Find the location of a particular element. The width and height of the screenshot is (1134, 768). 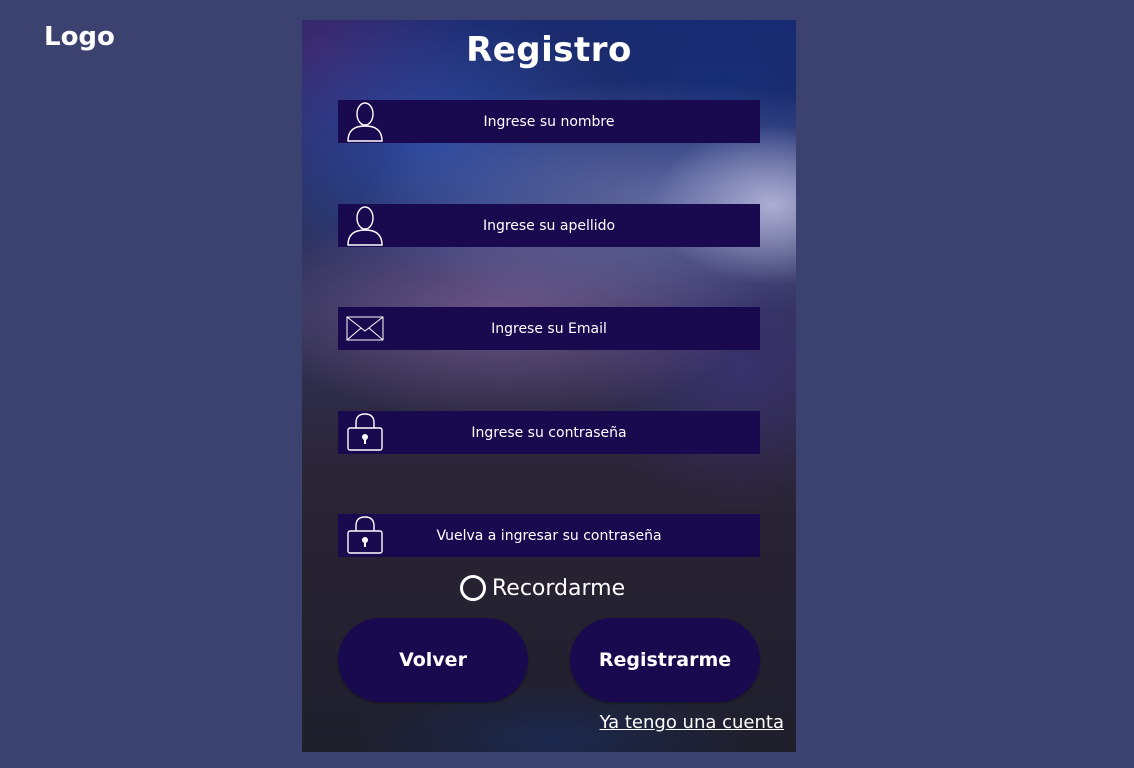

name-field-container is located at coordinates (549, 121).